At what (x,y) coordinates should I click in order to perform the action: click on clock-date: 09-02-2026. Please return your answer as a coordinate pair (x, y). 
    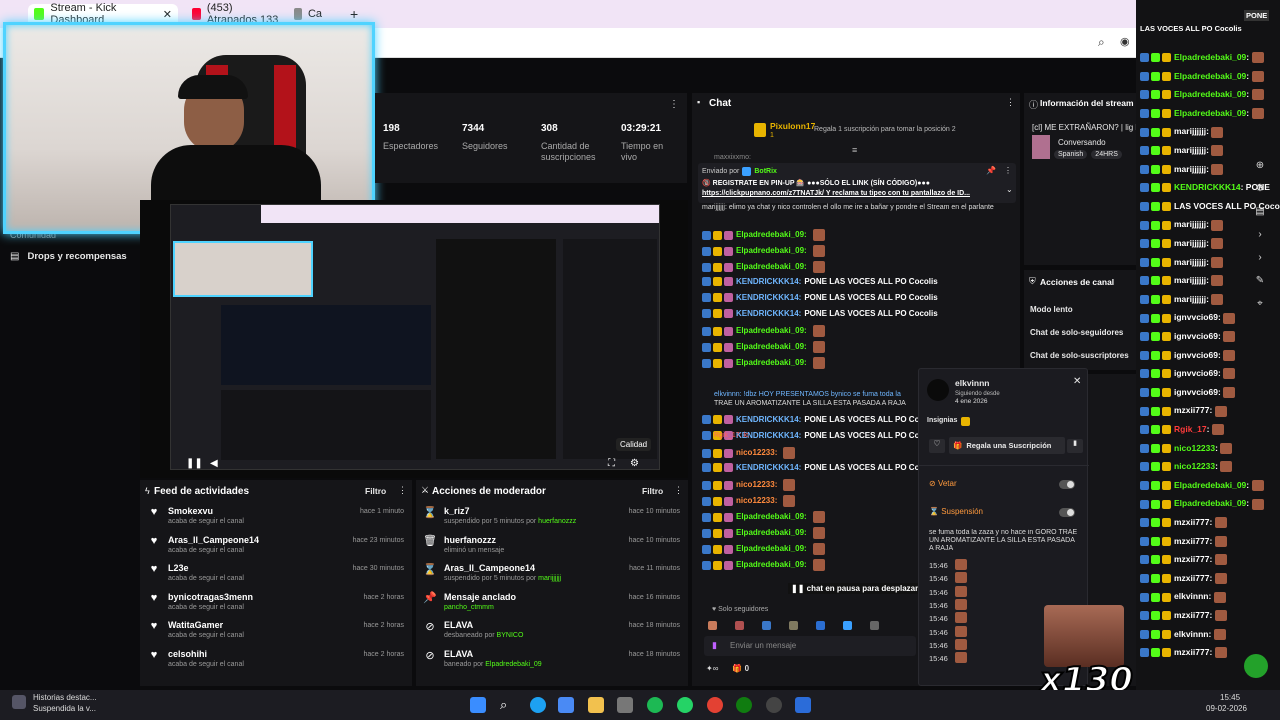
    Looking at the image, I should click on (1226, 708).